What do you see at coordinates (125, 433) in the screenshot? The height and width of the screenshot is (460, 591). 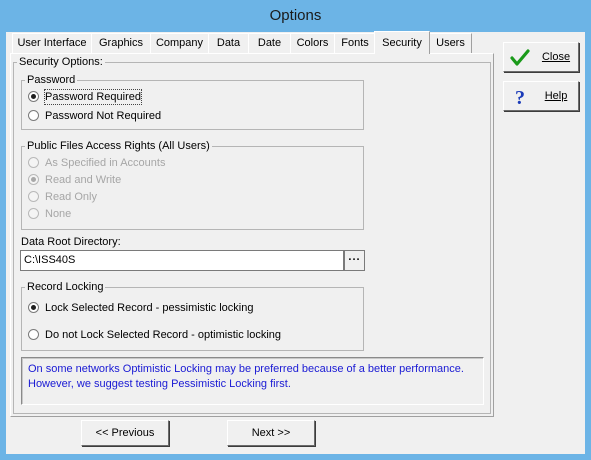 I see `previous-button: << Previous` at bounding box center [125, 433].